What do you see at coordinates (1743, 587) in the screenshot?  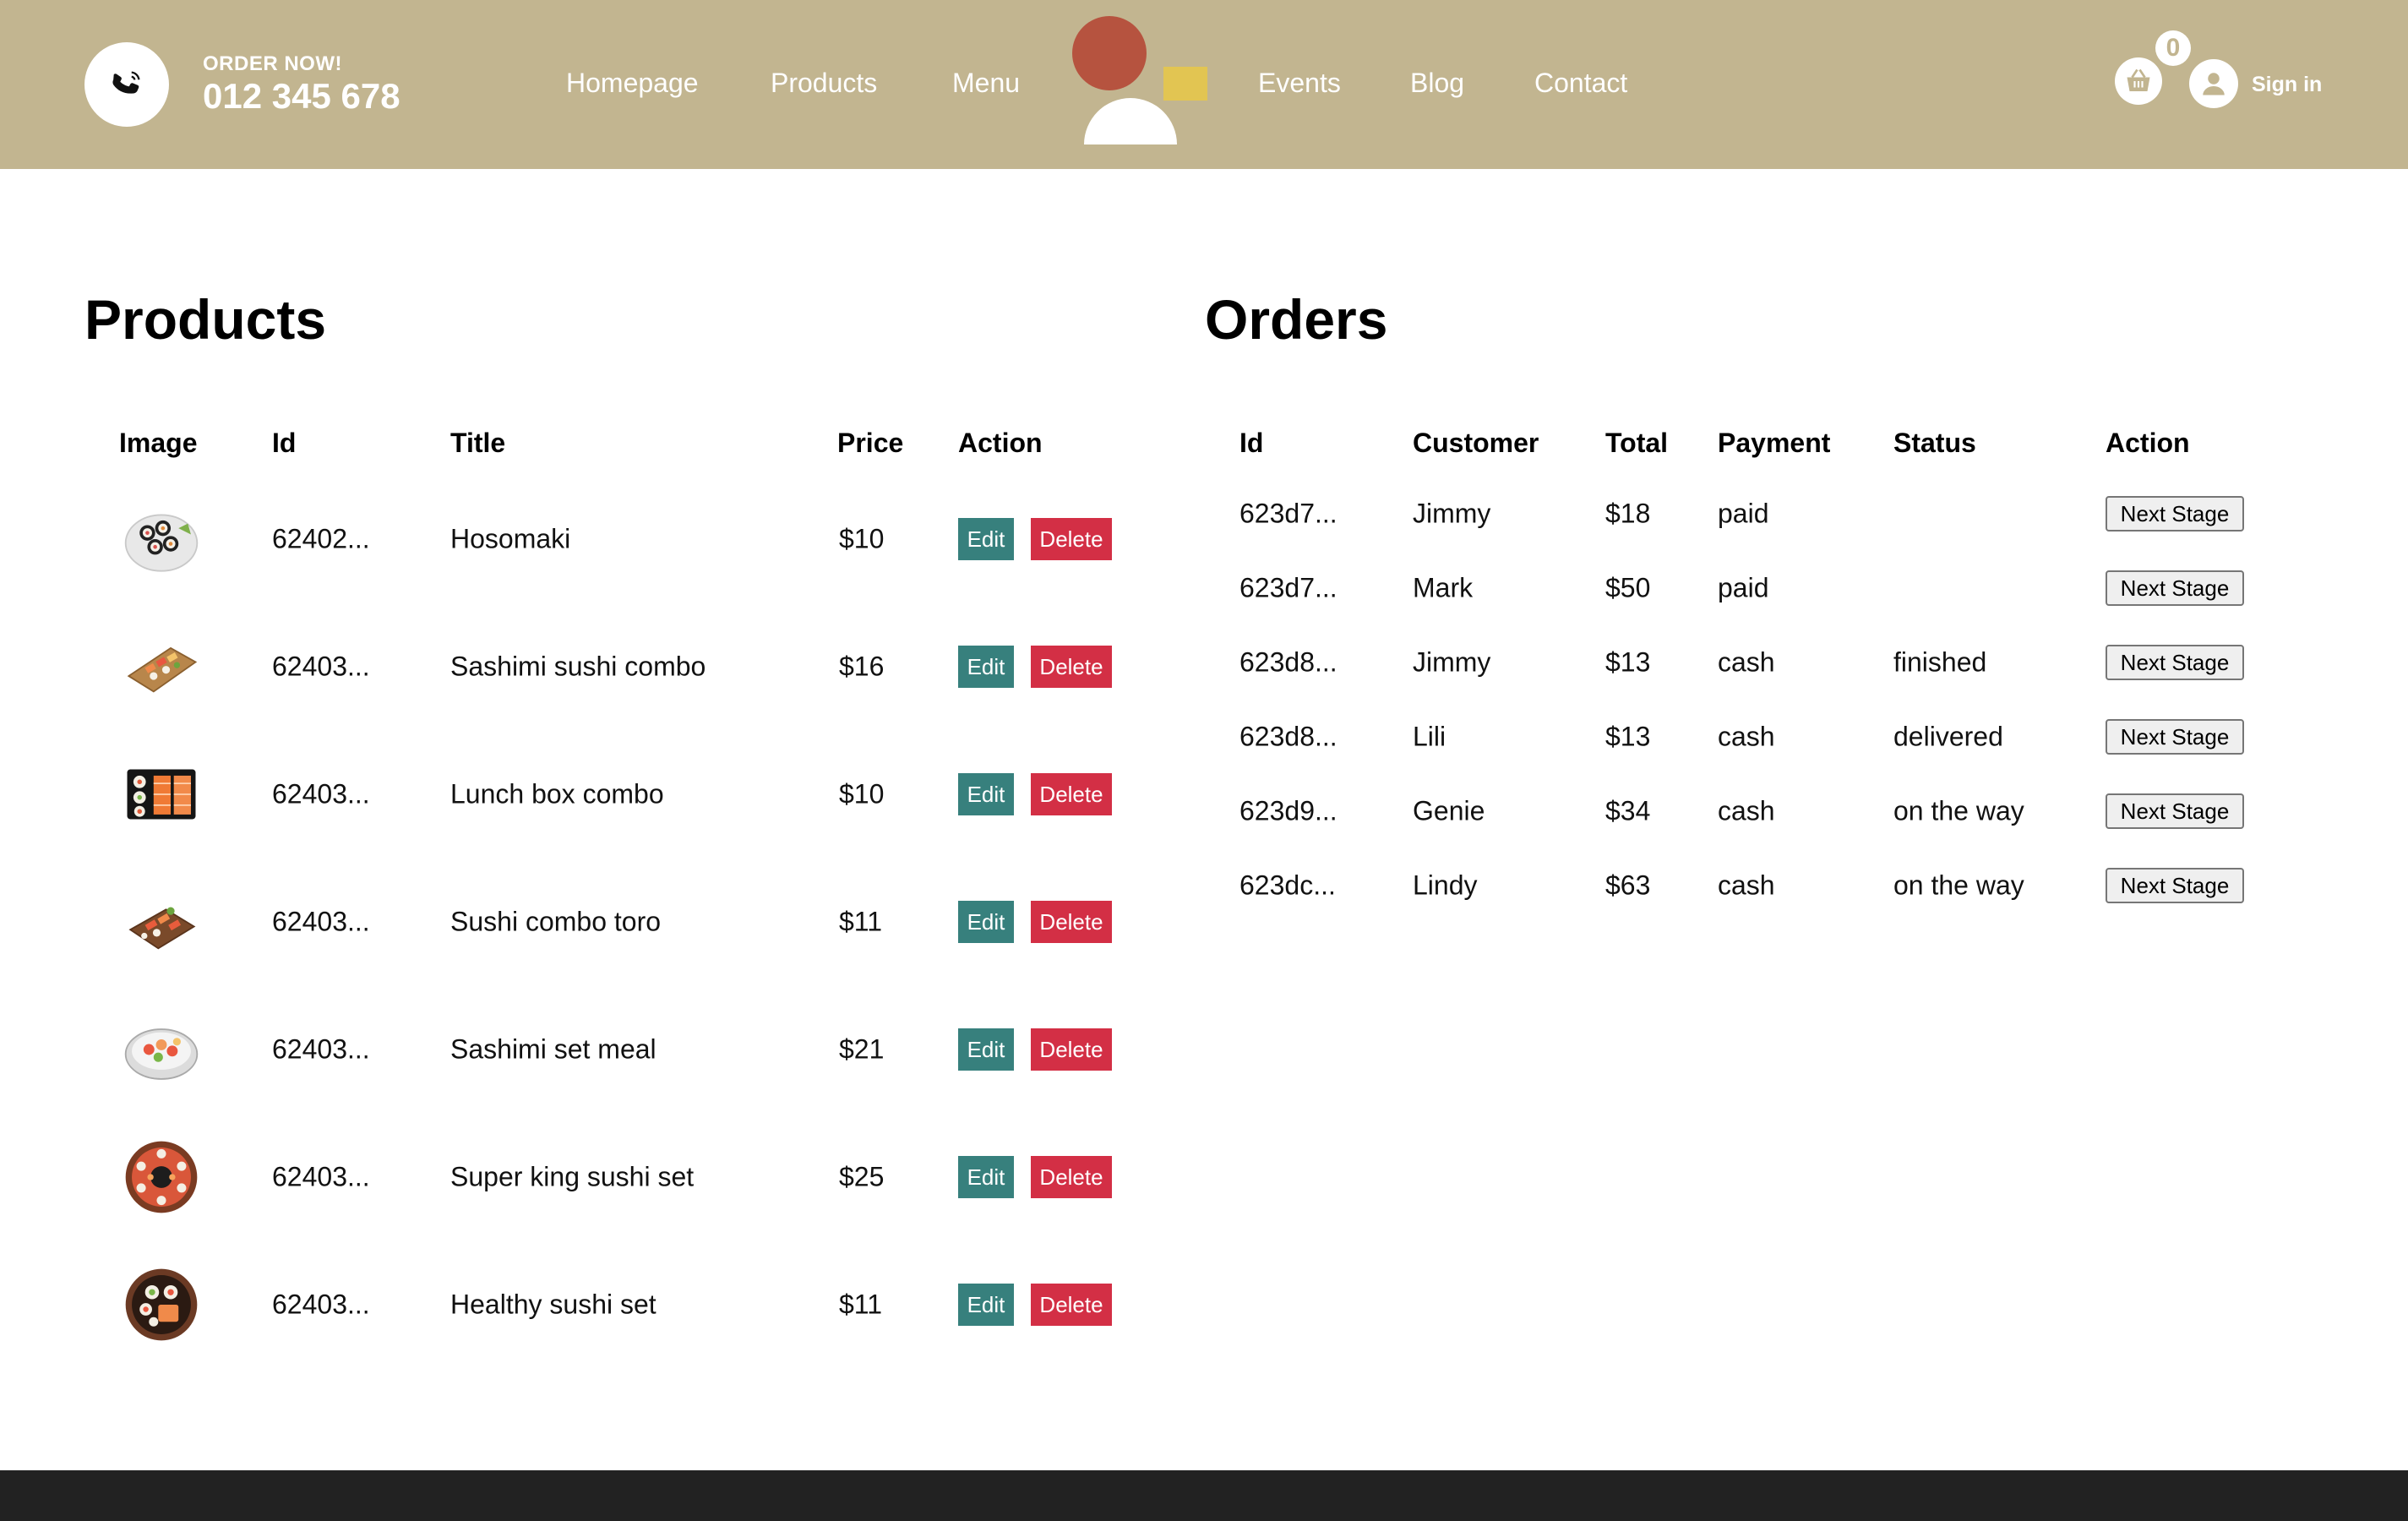 I see `order-payment: paid` at bounding box center [1743, 587].